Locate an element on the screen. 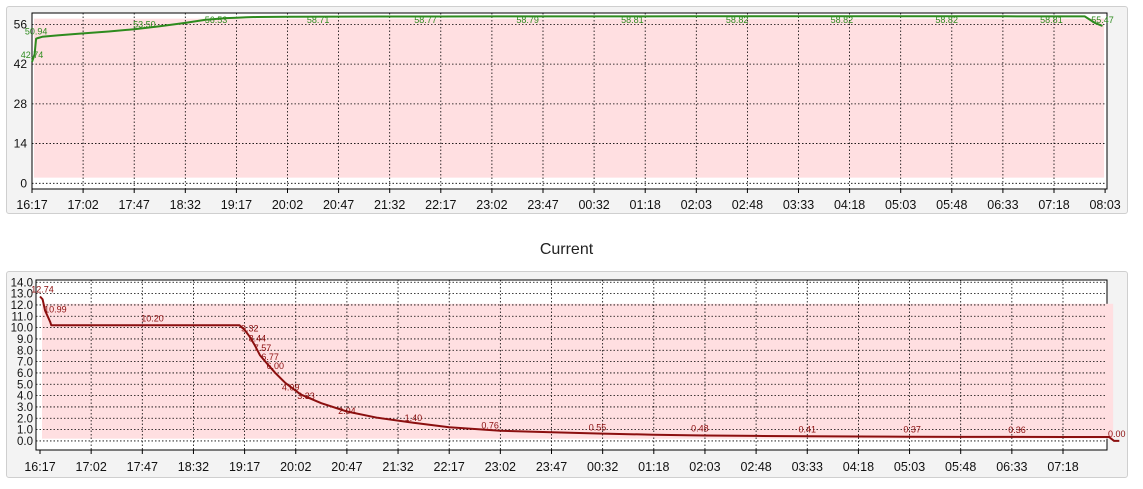  current-x-tick-label: 02:03 is located at coordinates (704, 467).